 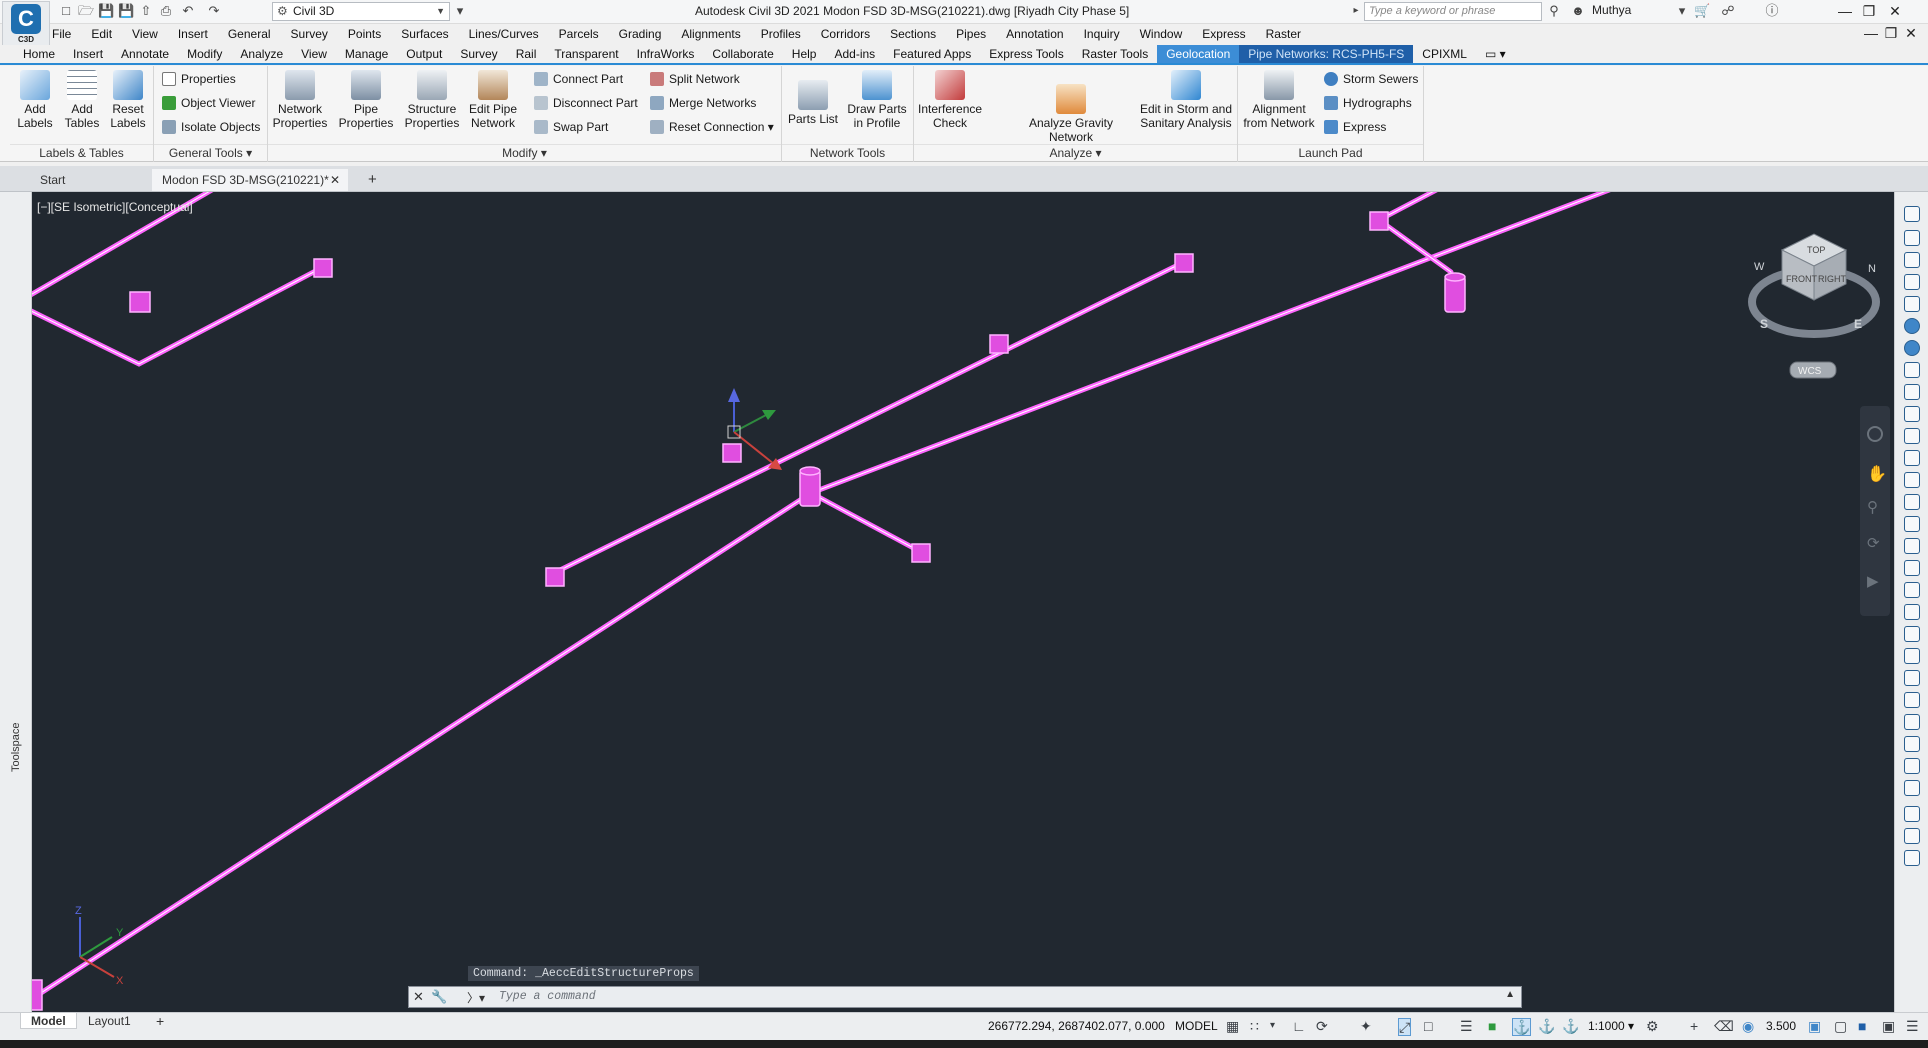 I want to click on menu-lines-curves: Lines/Curves, so click(x=504, y=34).